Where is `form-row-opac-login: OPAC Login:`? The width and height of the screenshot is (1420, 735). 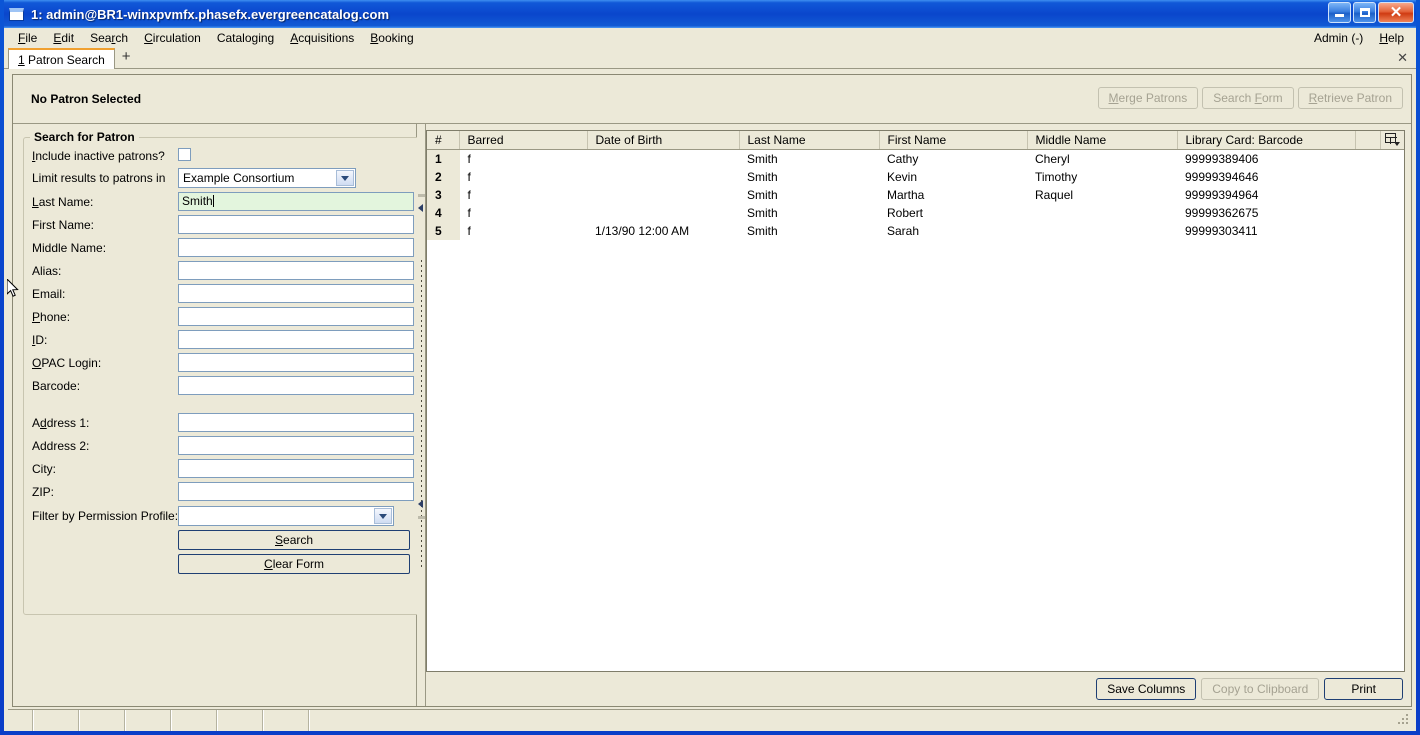 form-row-opac-login: OPAC Login: is located at coordinates (222, 362).